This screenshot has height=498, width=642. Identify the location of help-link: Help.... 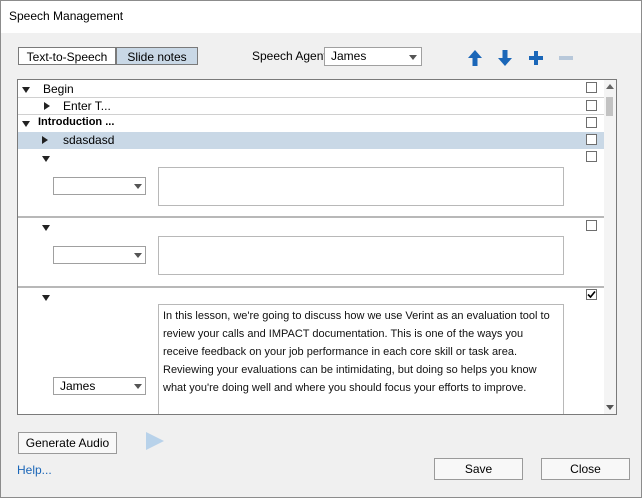
(34, 470).